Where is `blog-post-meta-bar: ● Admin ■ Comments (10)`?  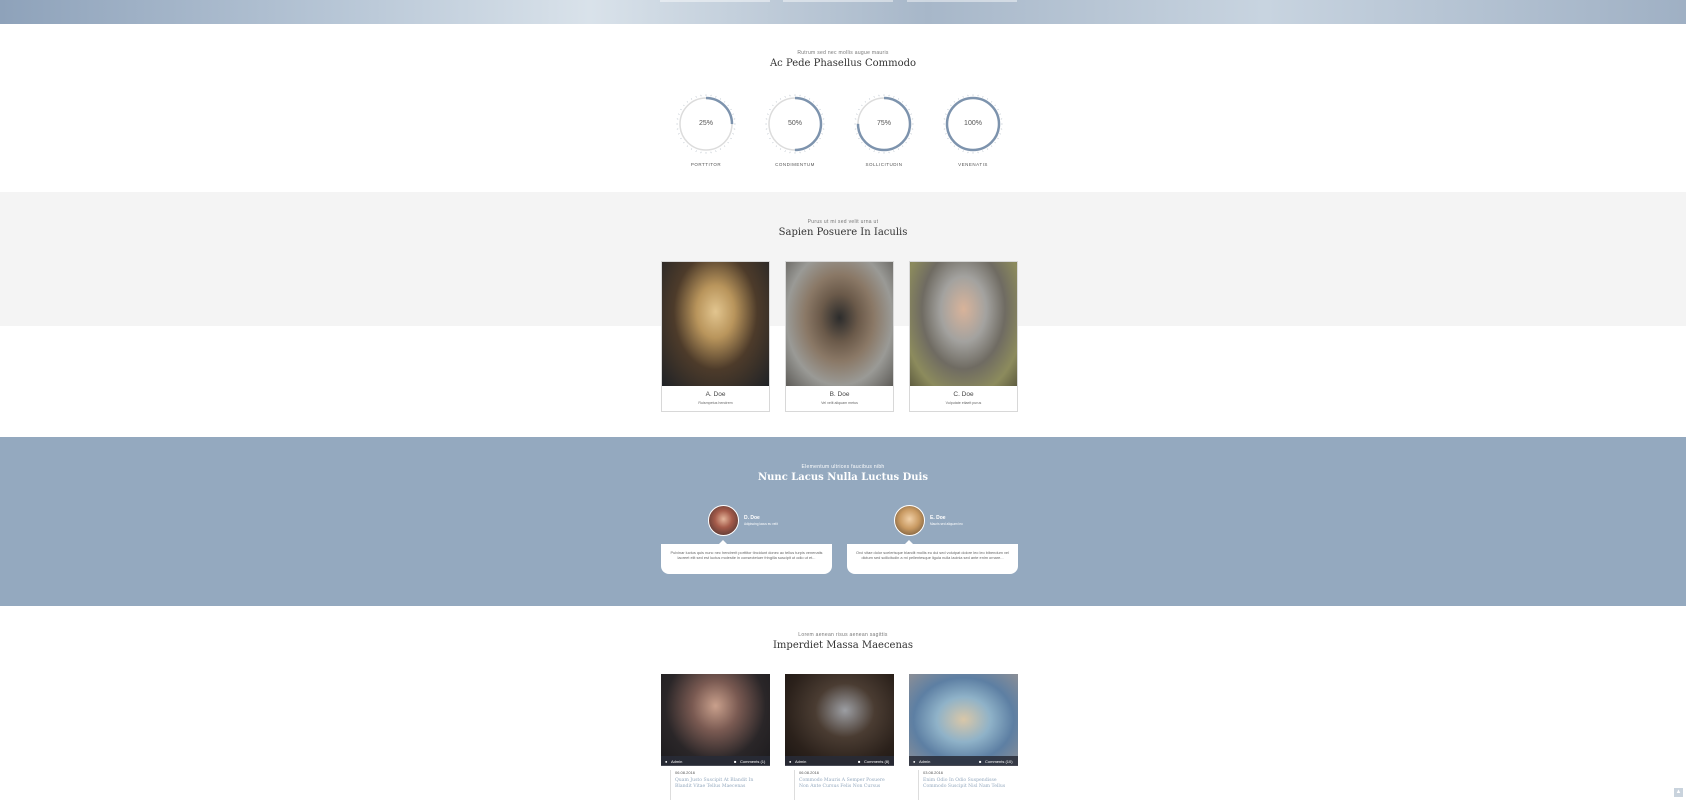
blog-post-meta-bar: ● Admin ■ Comments (10) is located at coordinates (963, 761).